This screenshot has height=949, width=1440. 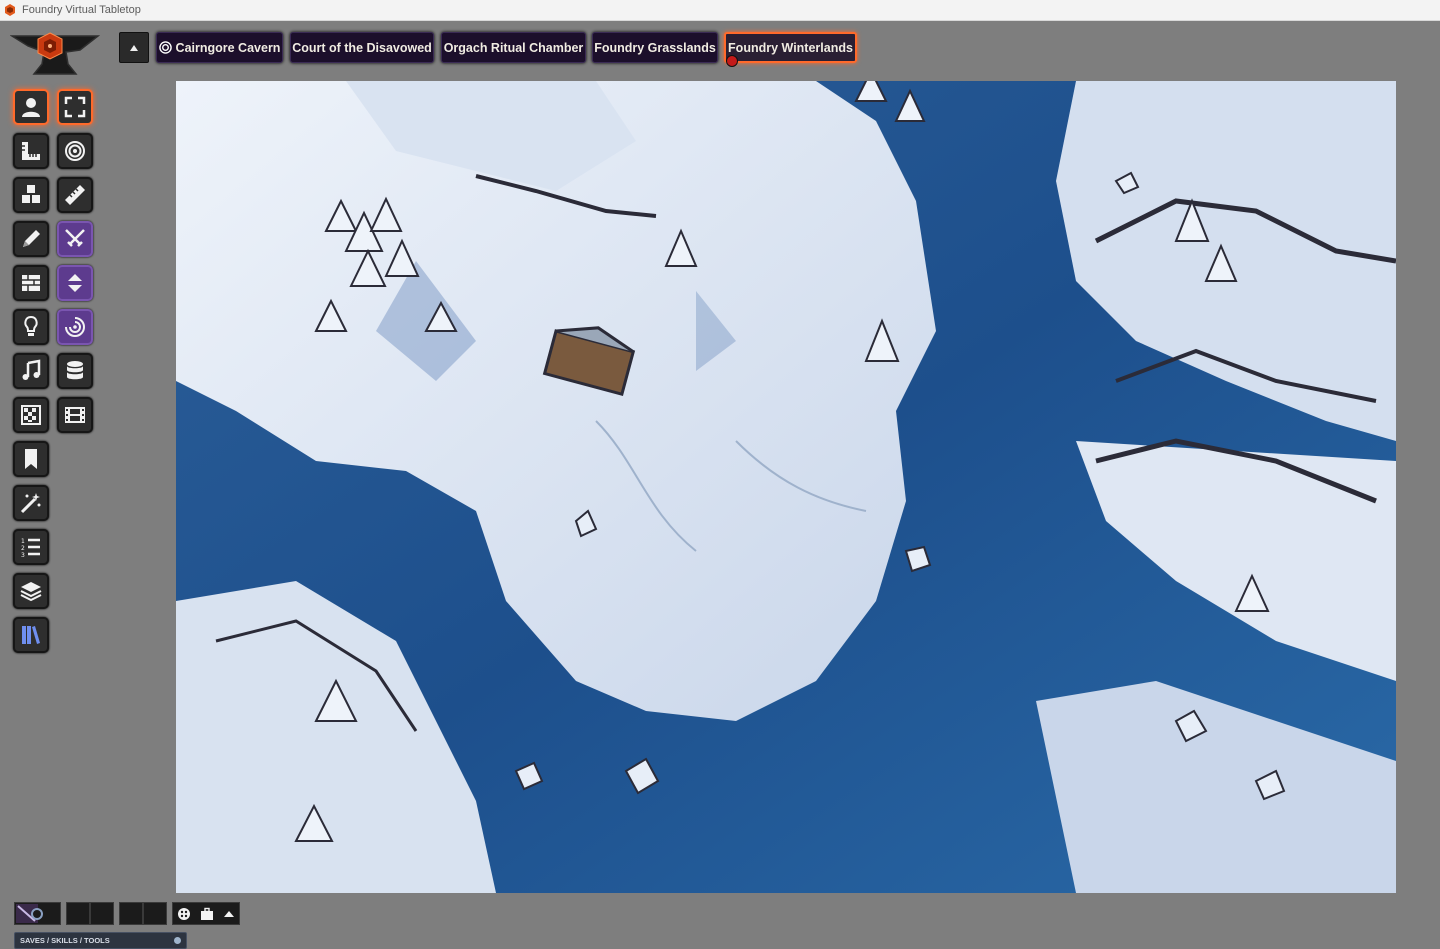 I want to click on list-icon: 123, so click(x=30, y=548).